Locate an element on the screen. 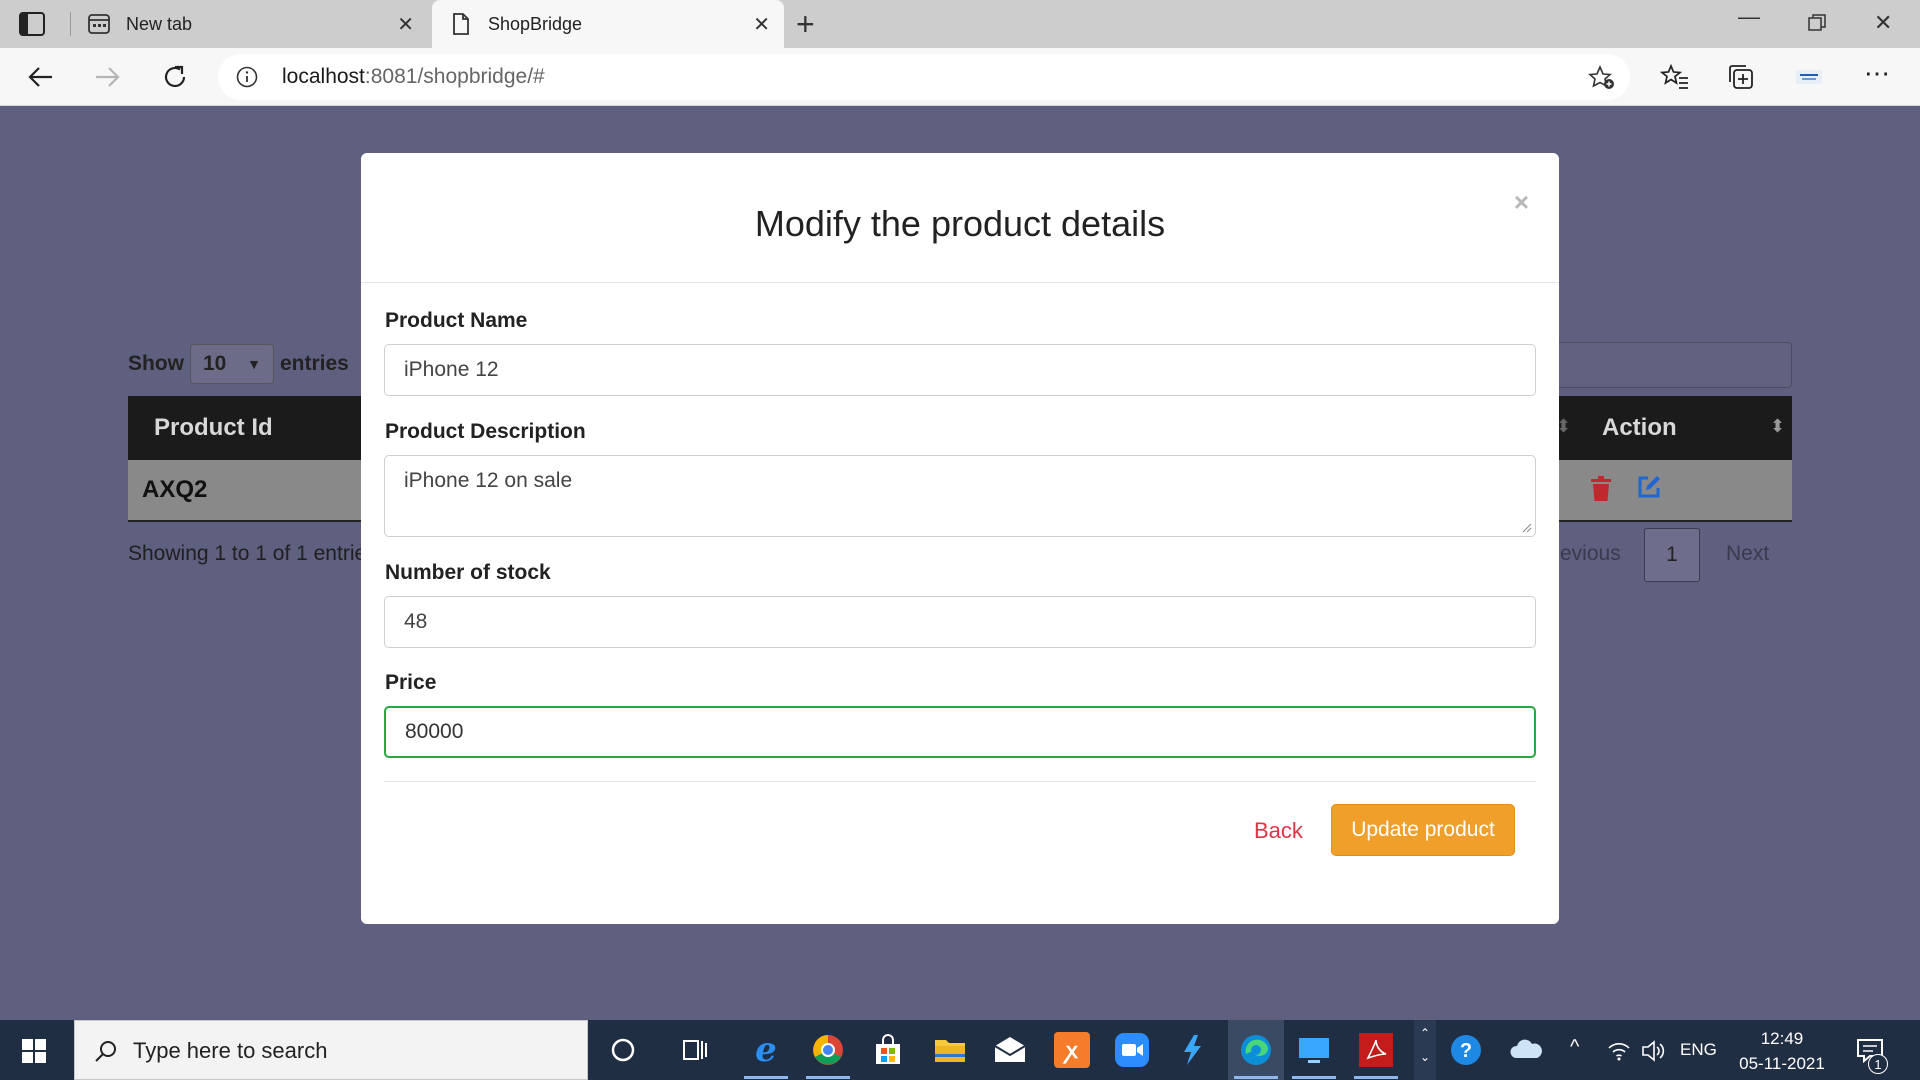  search-placeholder: Type here to search is located at coordinates (230, 1050).